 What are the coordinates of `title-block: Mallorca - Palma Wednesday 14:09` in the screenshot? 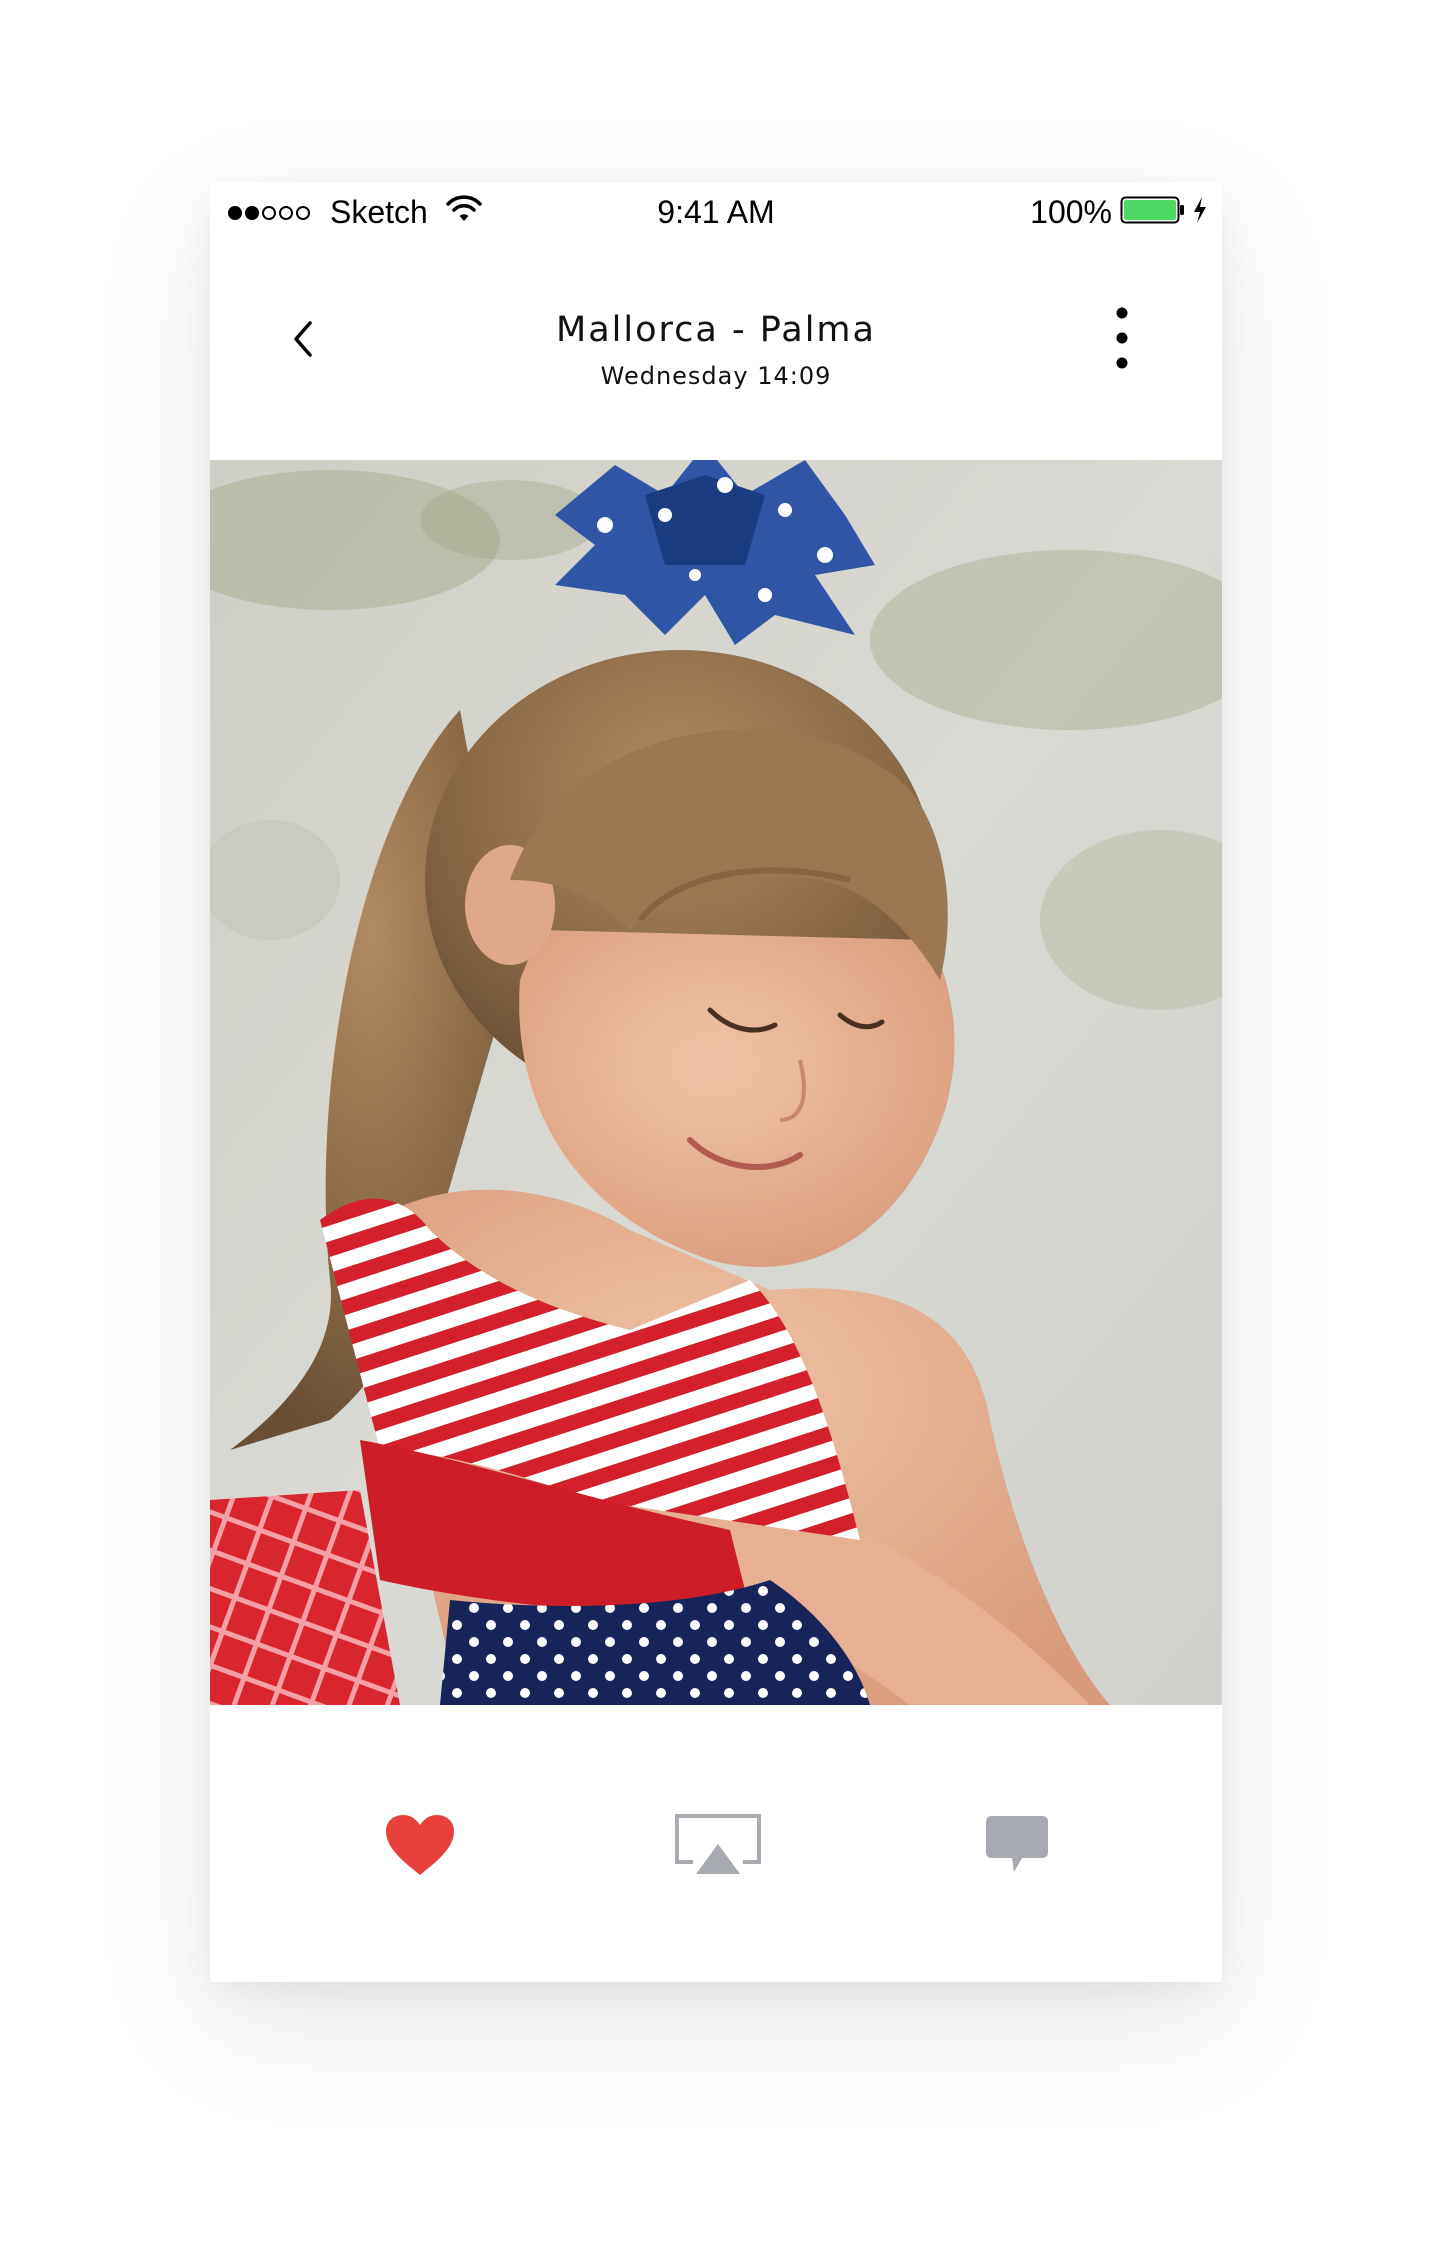 It's located at (716, 350).